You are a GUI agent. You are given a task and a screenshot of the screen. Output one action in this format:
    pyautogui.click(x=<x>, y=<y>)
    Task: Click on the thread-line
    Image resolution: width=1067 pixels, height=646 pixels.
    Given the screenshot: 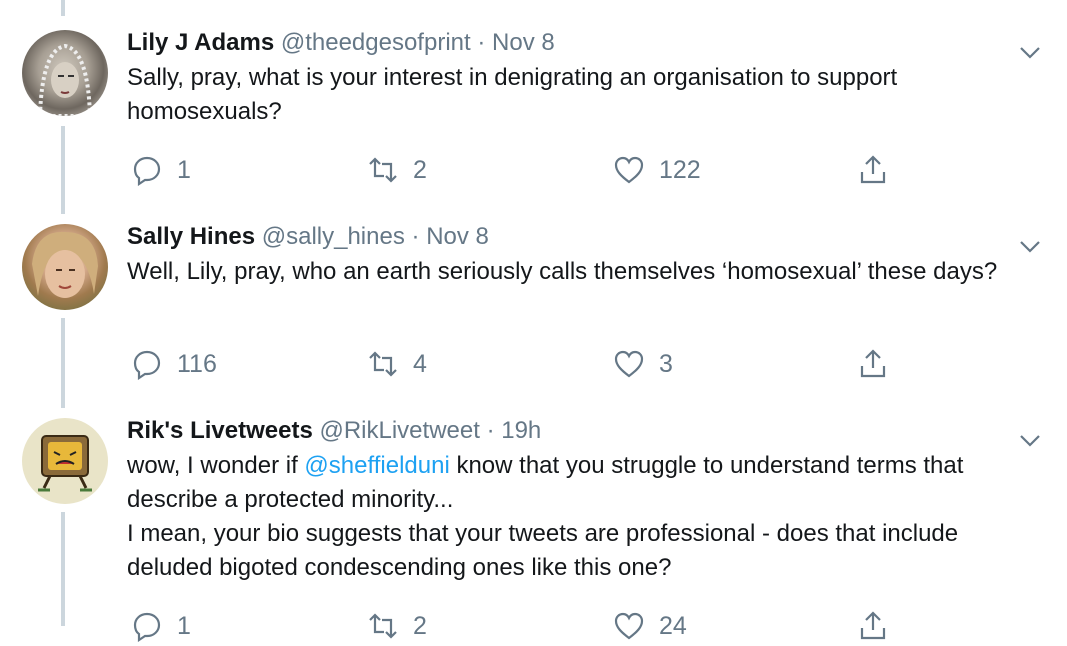 What is the action you would take?
    pyautogui.click(x=63, y=8)
    